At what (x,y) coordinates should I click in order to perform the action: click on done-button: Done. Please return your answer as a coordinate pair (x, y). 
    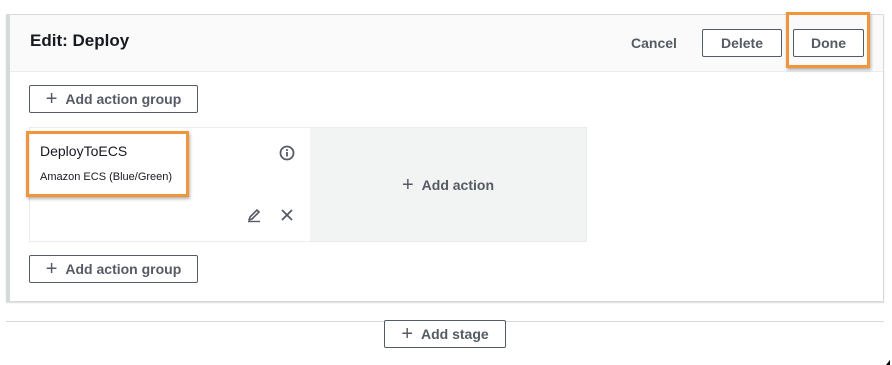
    Looking at the image, I should click on (828, 43).